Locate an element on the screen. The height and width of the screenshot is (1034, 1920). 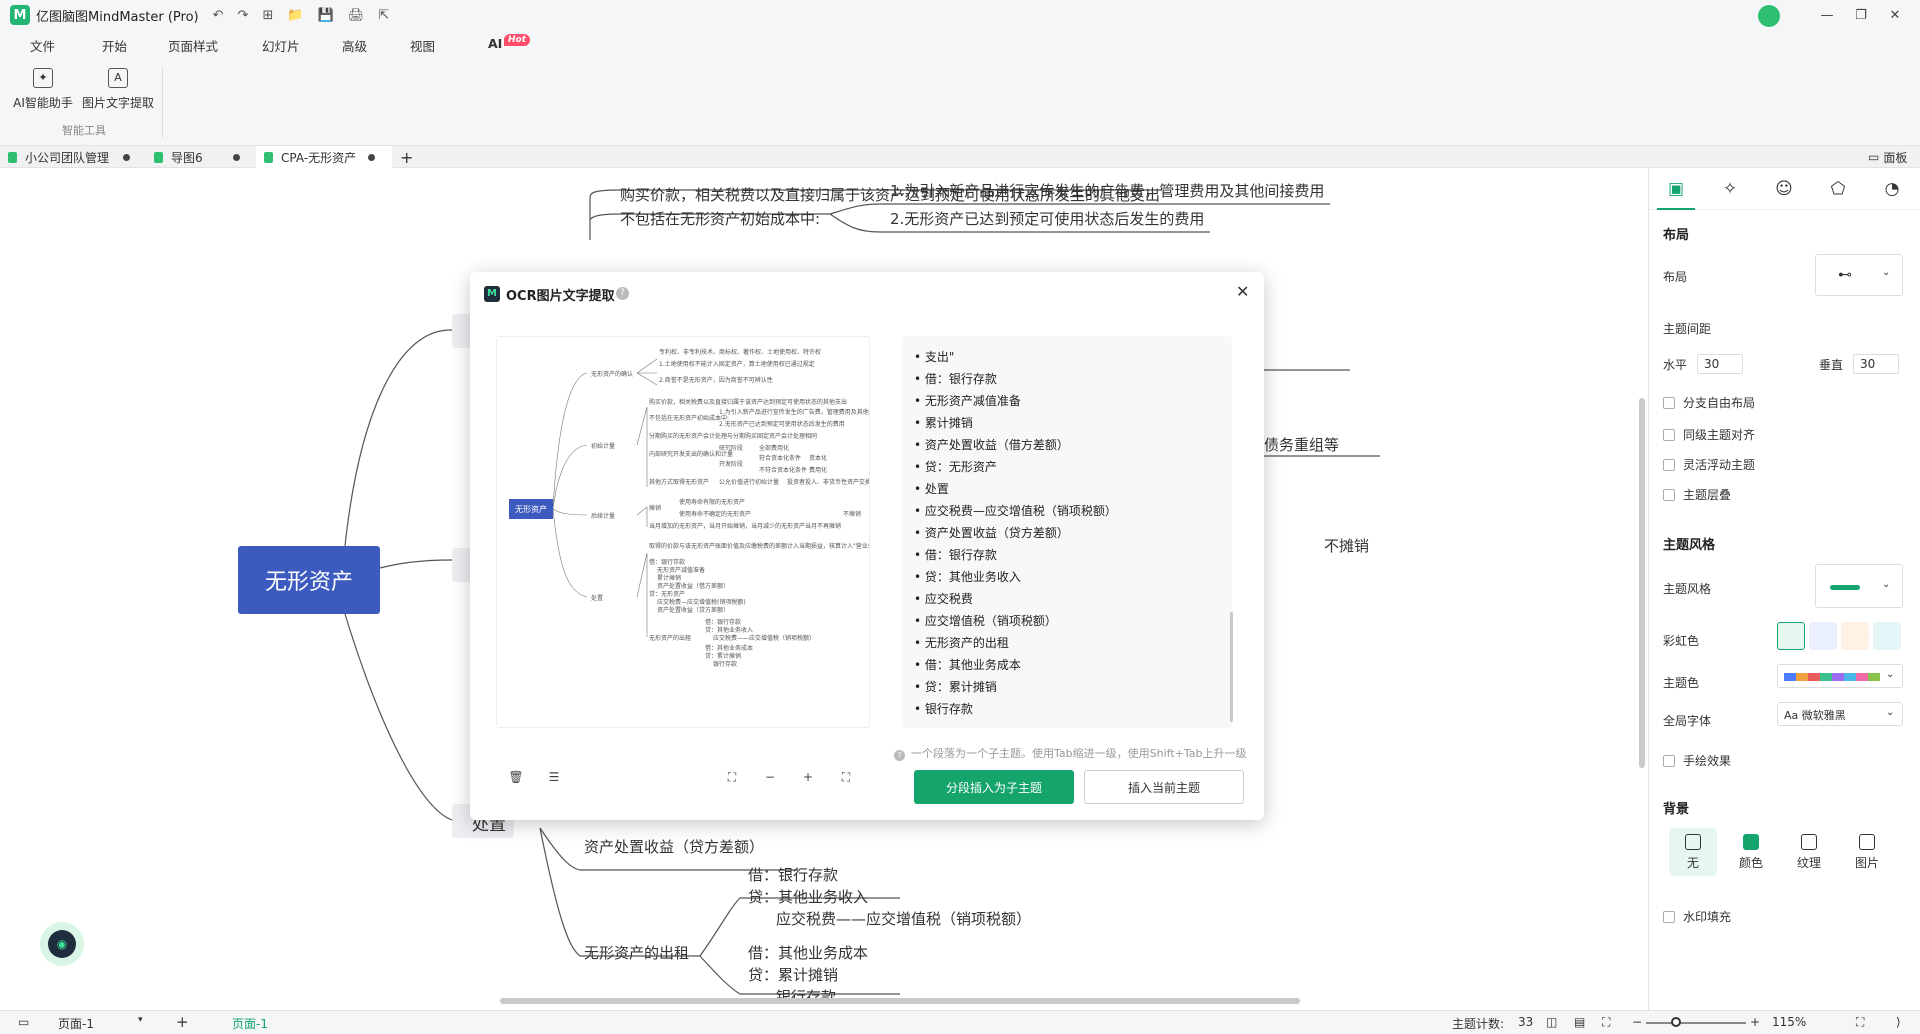
panel-toggle-button: ▭ 面板 is located at coordinates (1887, 157).